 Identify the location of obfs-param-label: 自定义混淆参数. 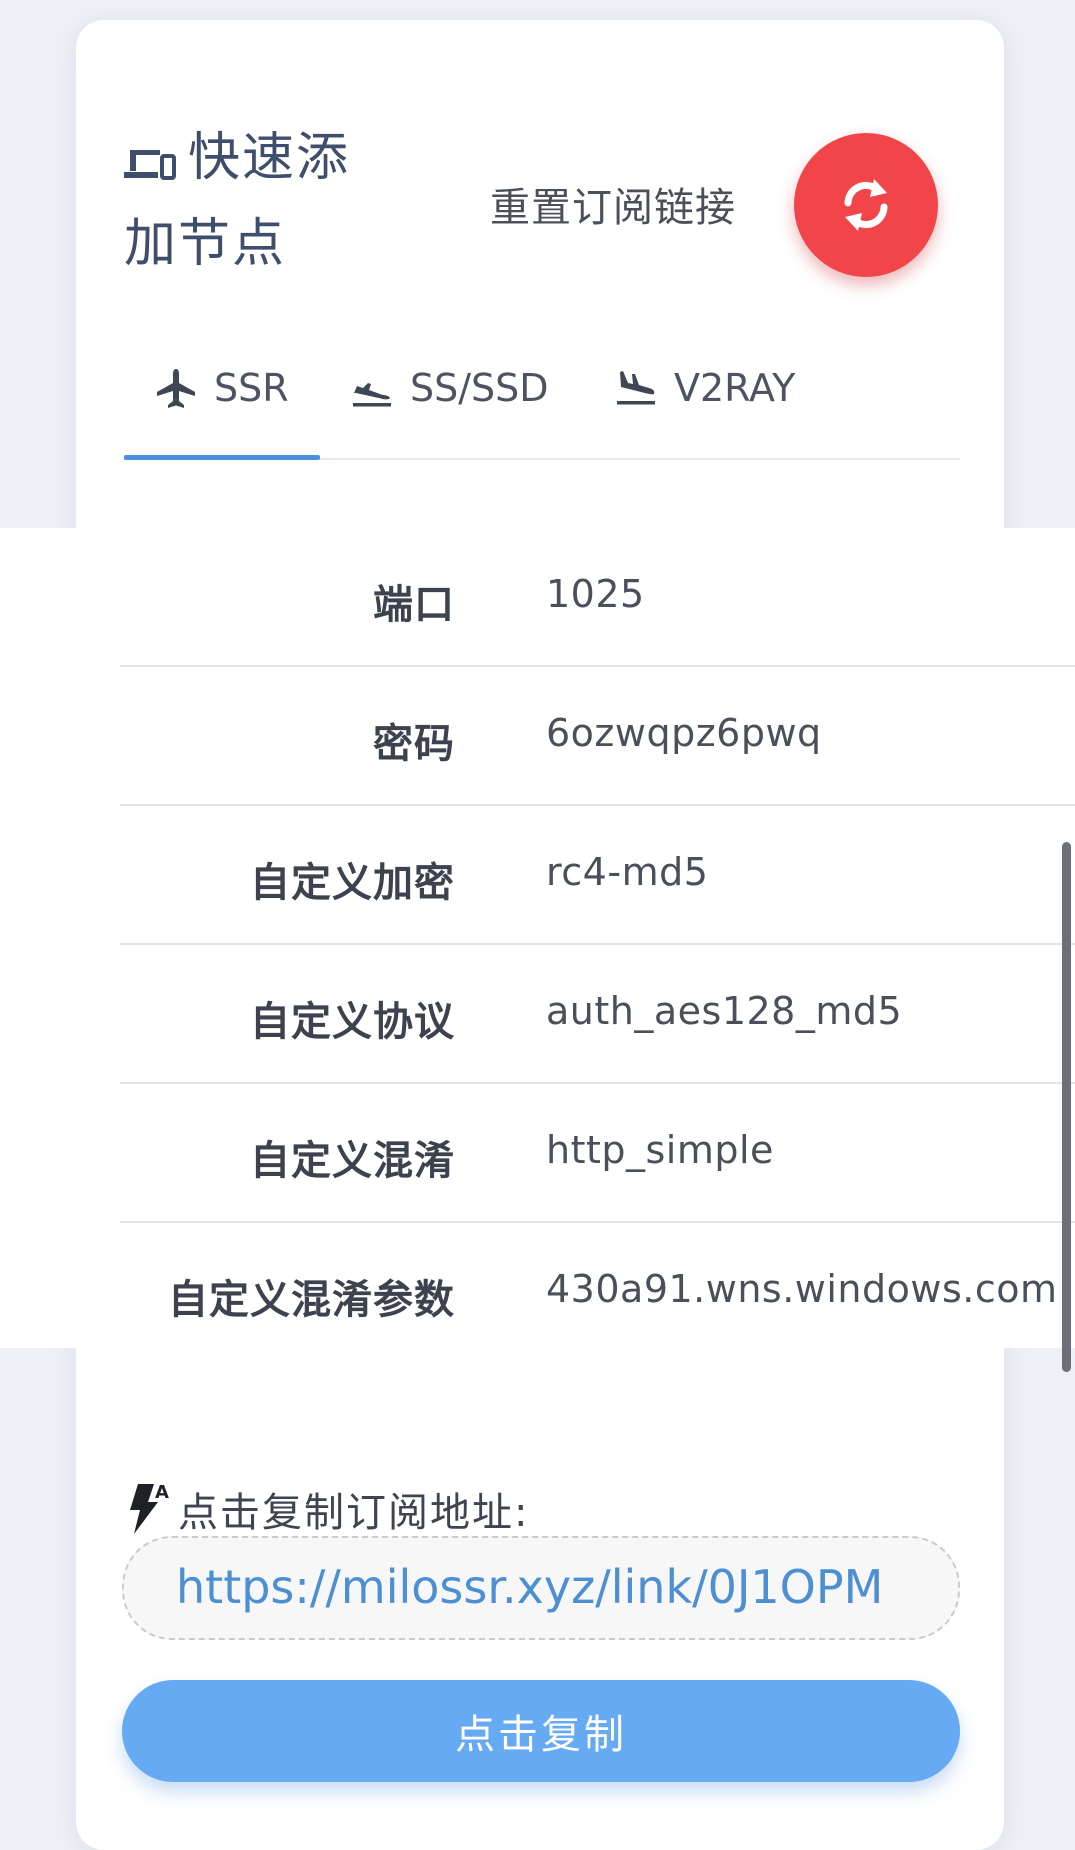
(311, 1300).